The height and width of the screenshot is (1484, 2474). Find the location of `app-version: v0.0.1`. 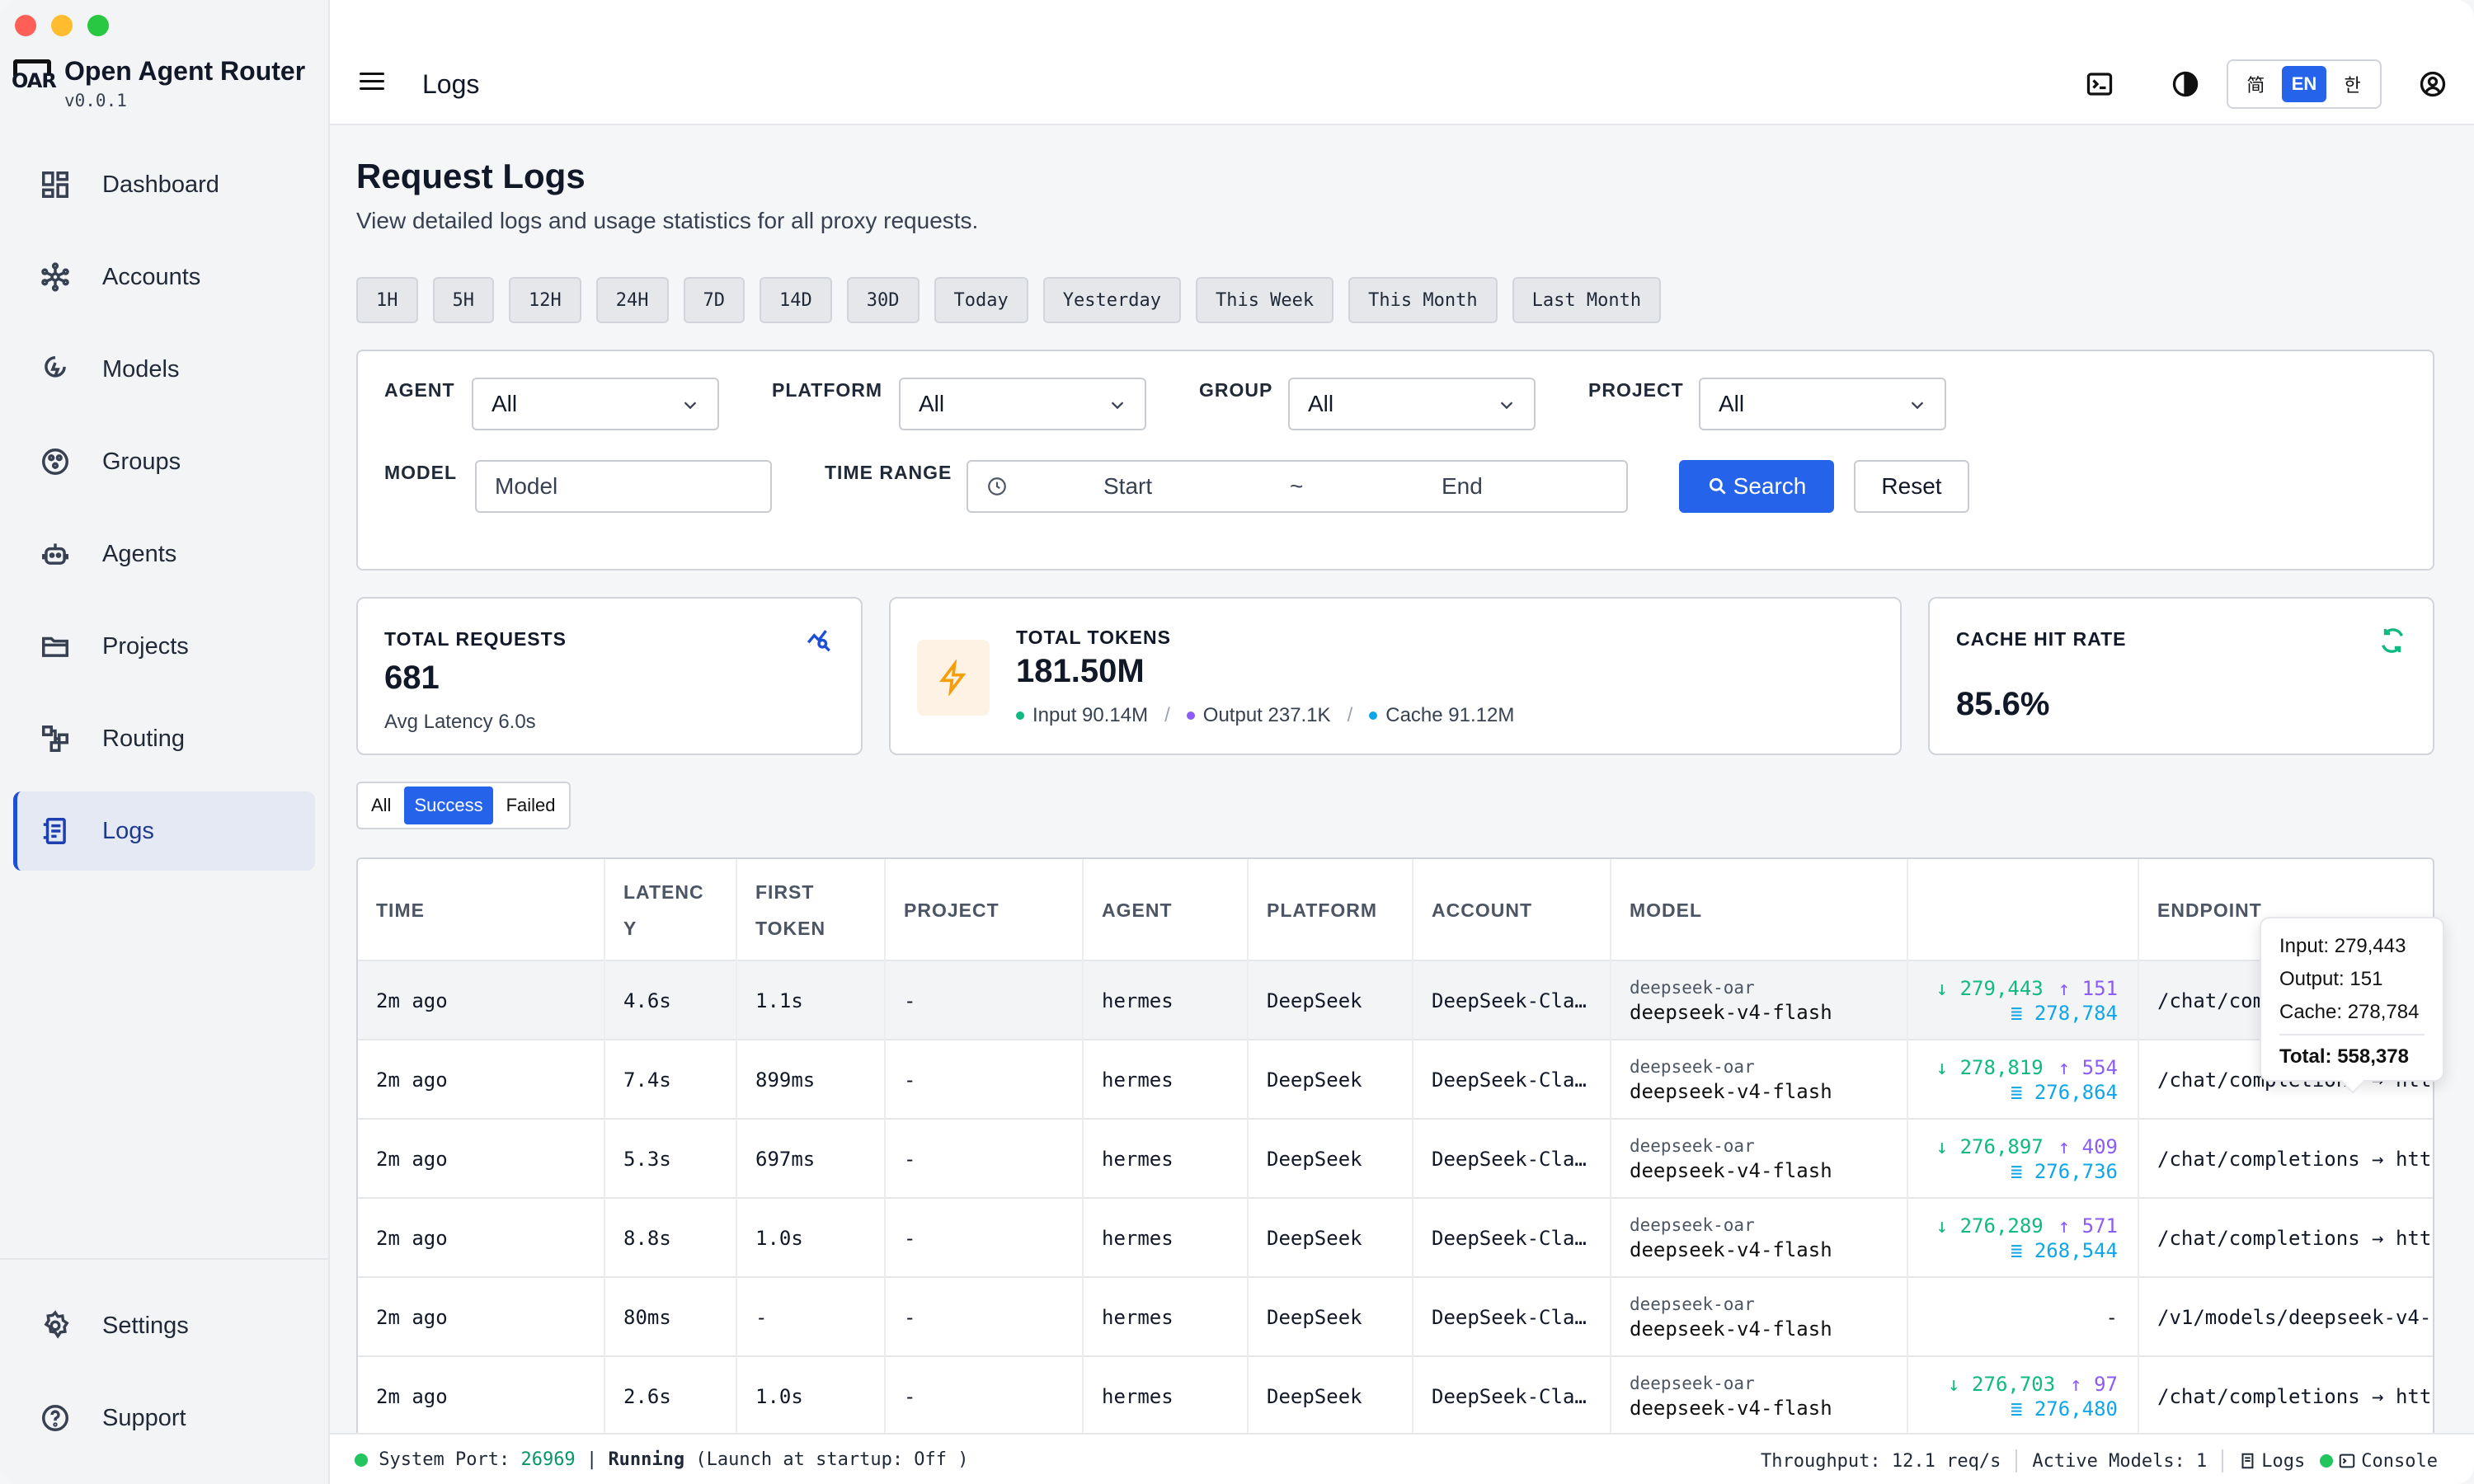

app-version: v0.0.1 is located at coordinates (95, 100).